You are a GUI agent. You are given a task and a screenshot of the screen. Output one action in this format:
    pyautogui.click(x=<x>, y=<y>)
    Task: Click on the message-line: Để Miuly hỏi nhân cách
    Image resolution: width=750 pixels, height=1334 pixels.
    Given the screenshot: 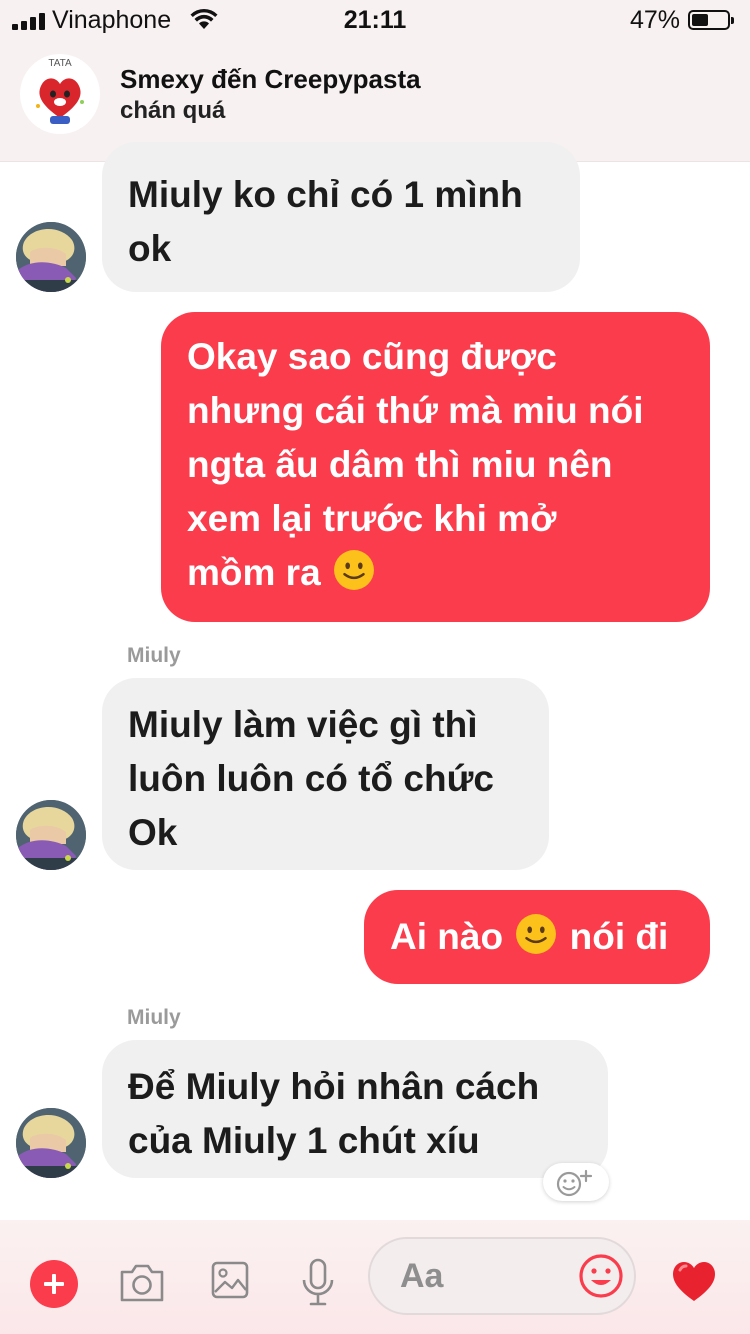 What is the action you would take?
    pyautogui.click(x=334, y=1086)
    